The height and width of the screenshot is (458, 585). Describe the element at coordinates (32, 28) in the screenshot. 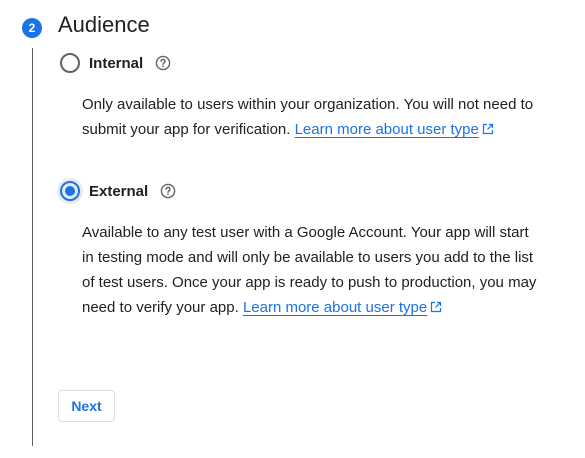

I see `step-number-badge: 2` at that location.